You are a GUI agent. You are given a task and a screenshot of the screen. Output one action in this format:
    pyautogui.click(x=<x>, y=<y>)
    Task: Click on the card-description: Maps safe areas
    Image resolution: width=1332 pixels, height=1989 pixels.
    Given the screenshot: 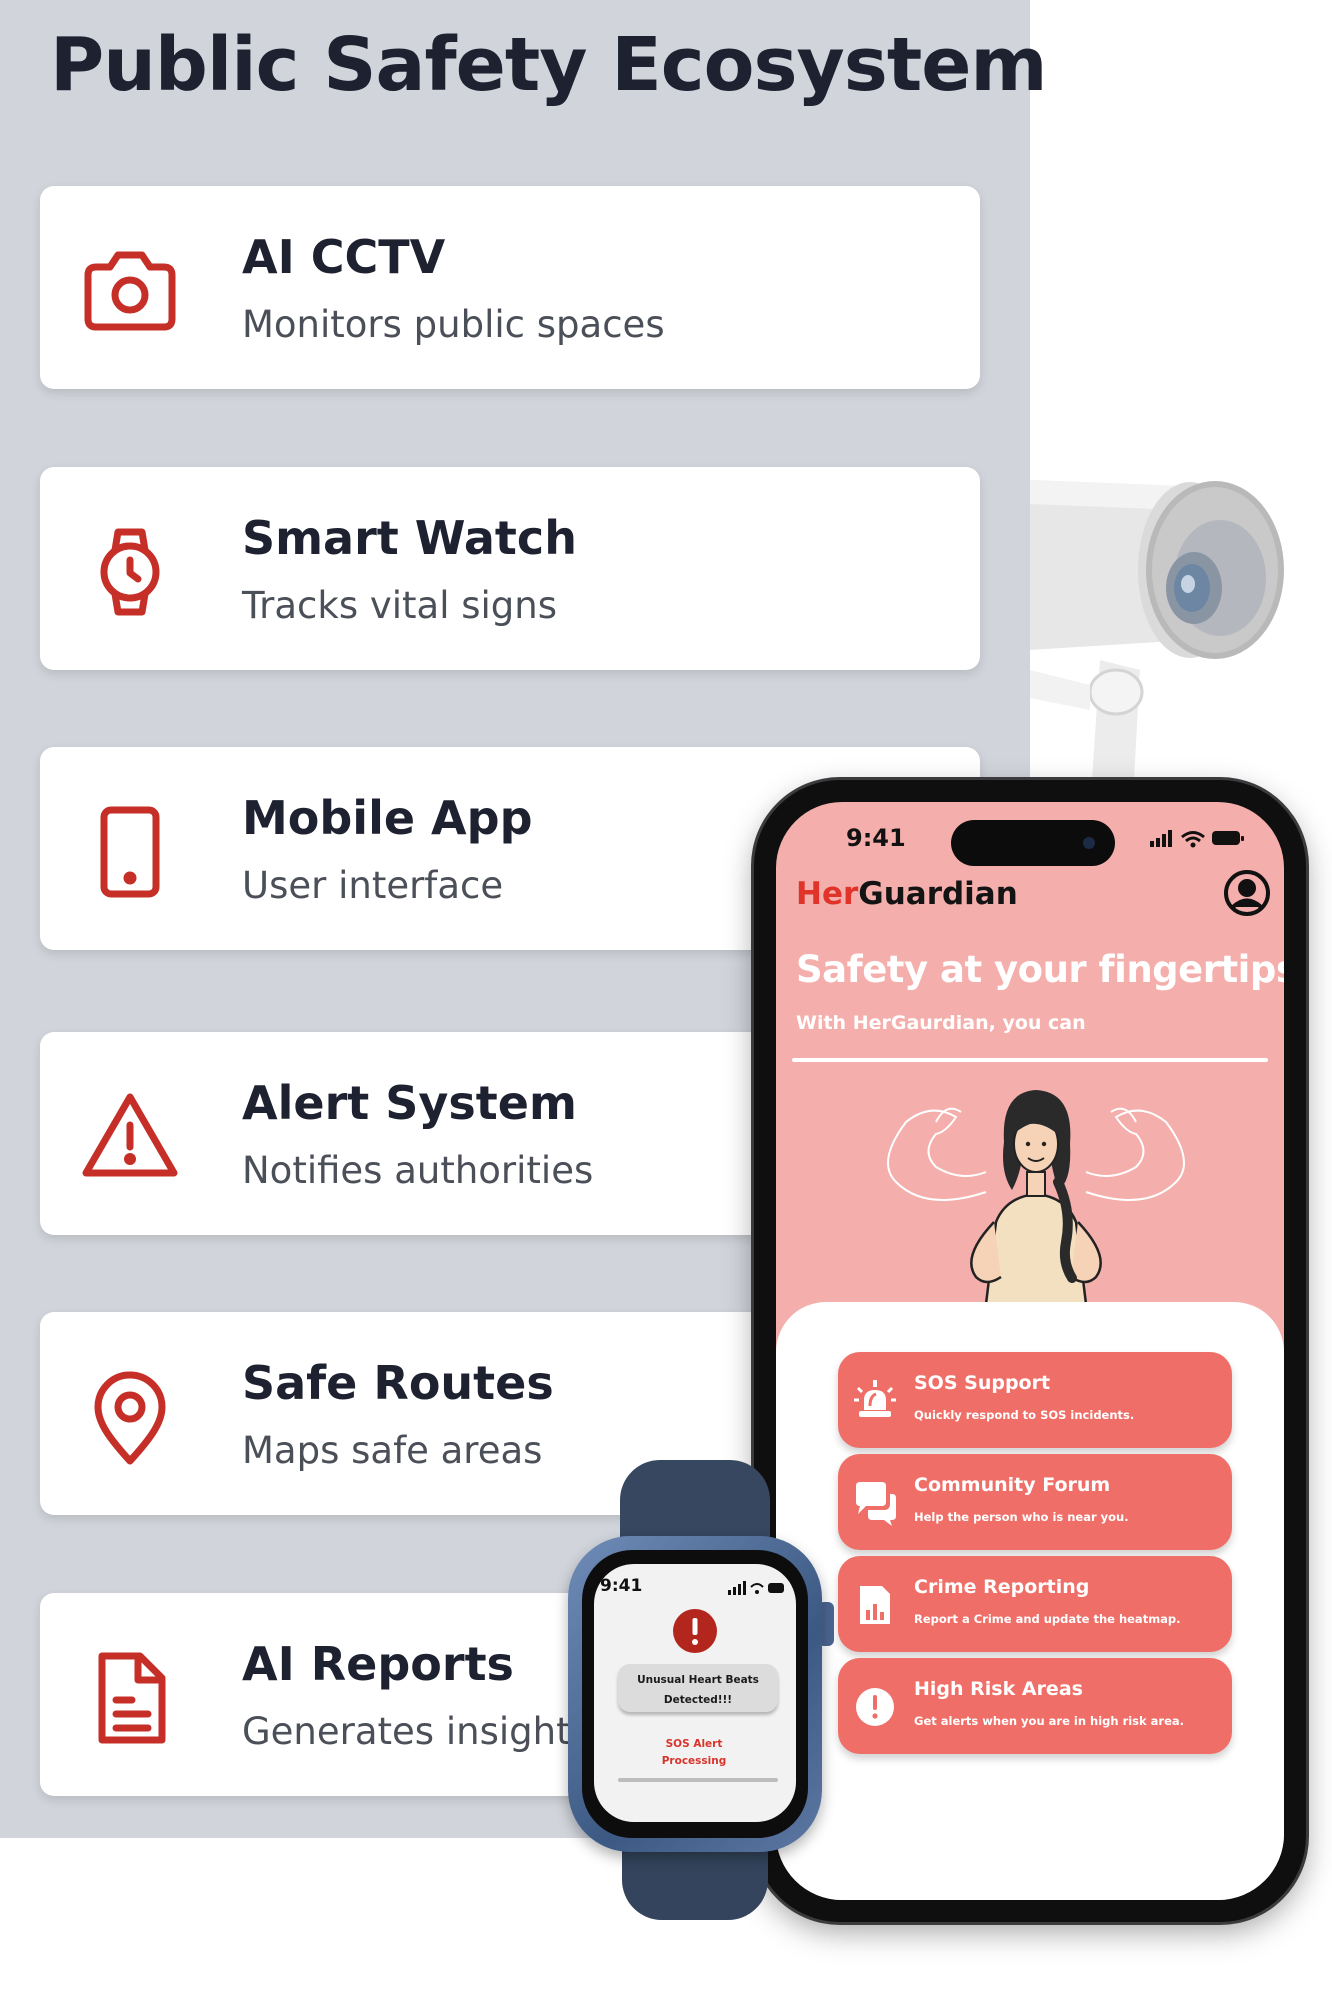 What is the action you would take?
    pyautogui.click(x=392, y=1450)
    